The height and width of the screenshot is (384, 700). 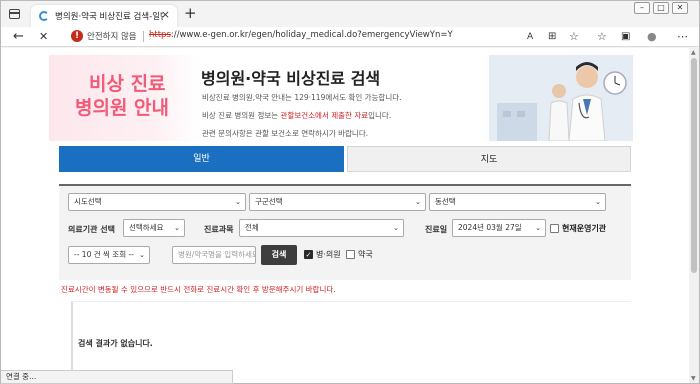 I want to click on window-menu-icon, so click(x=14, y=14).